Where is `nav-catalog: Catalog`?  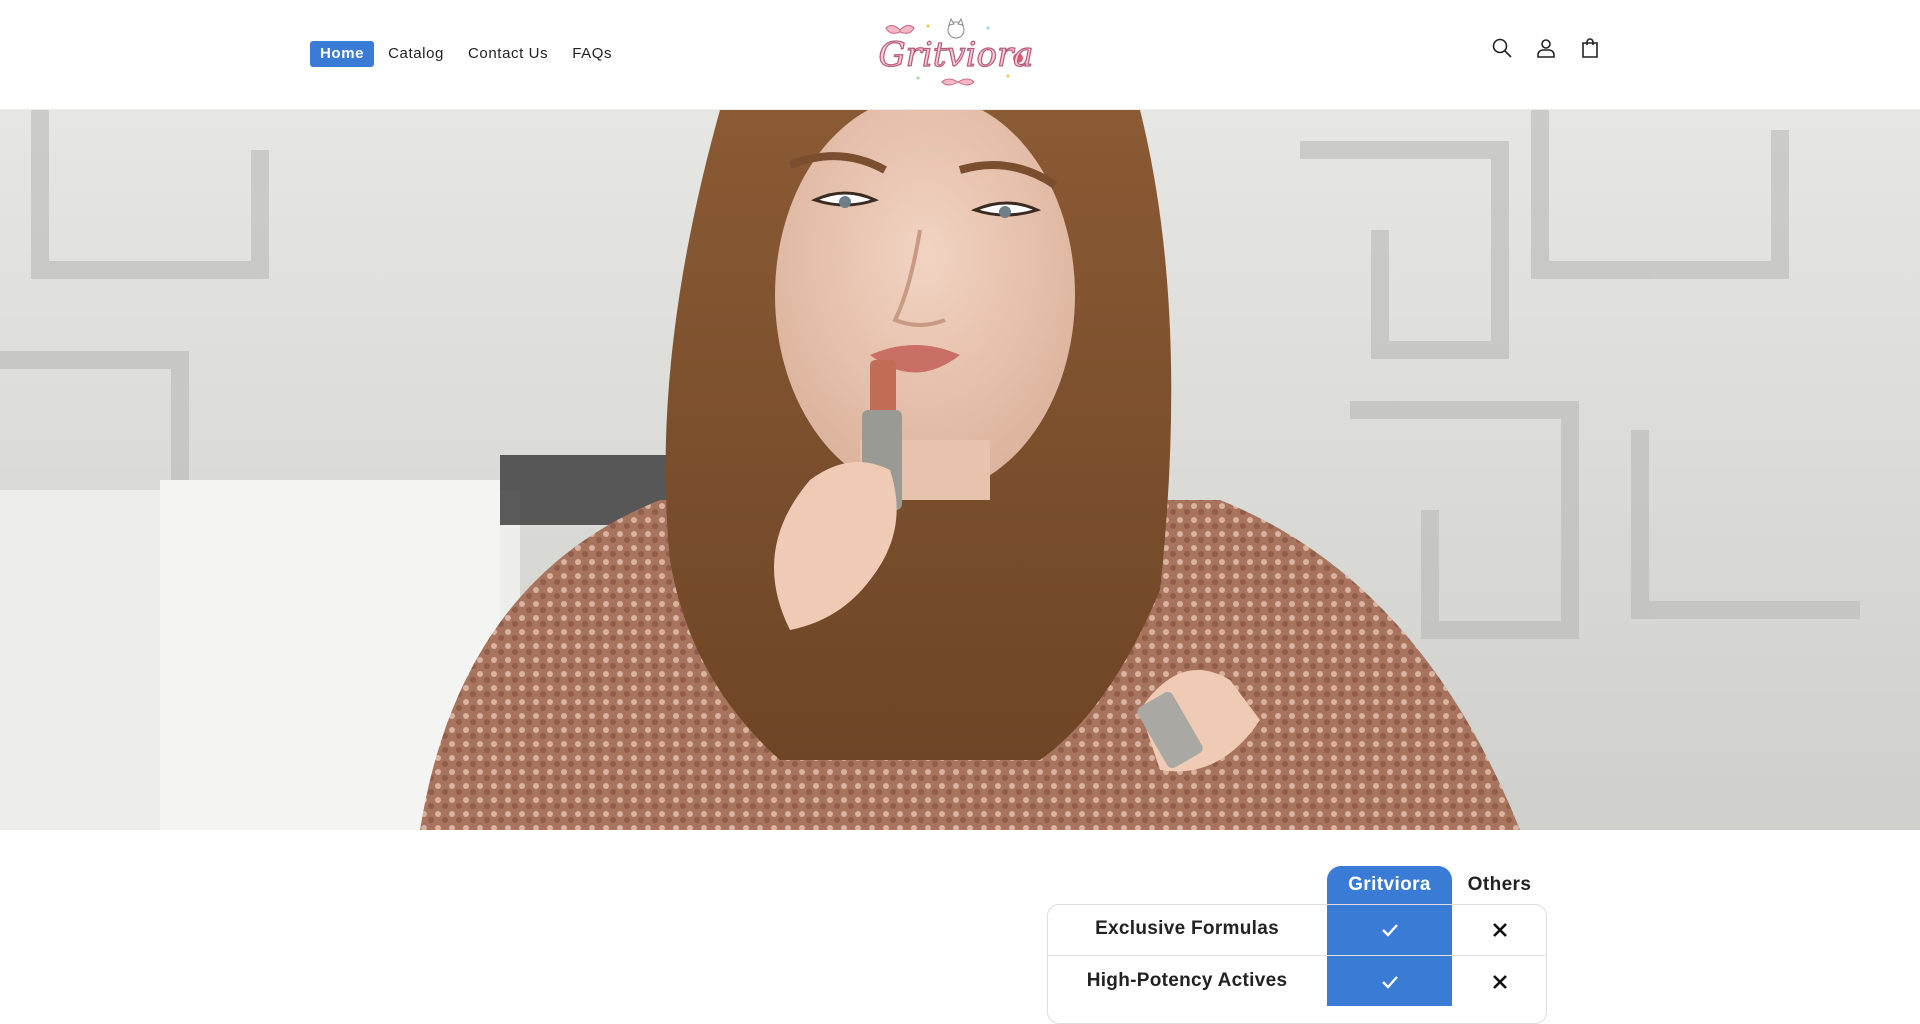
nav-catalog: Catalog is located at coordinates (416, 54).